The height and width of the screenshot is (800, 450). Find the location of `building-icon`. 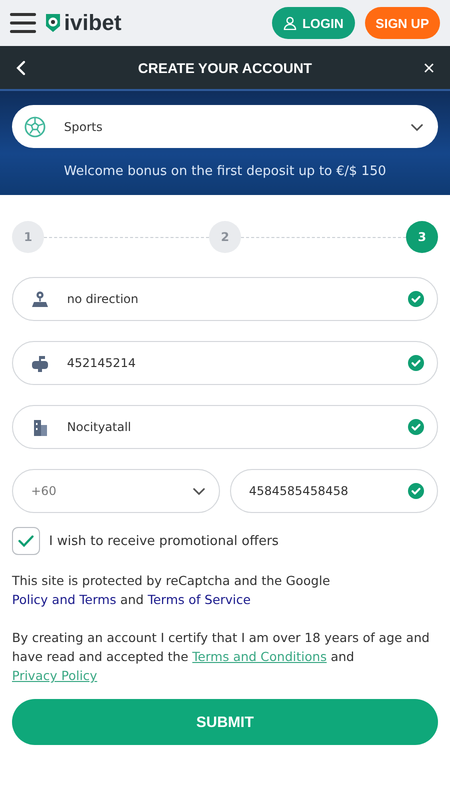

building-icon is located at coordinates (40, 427).